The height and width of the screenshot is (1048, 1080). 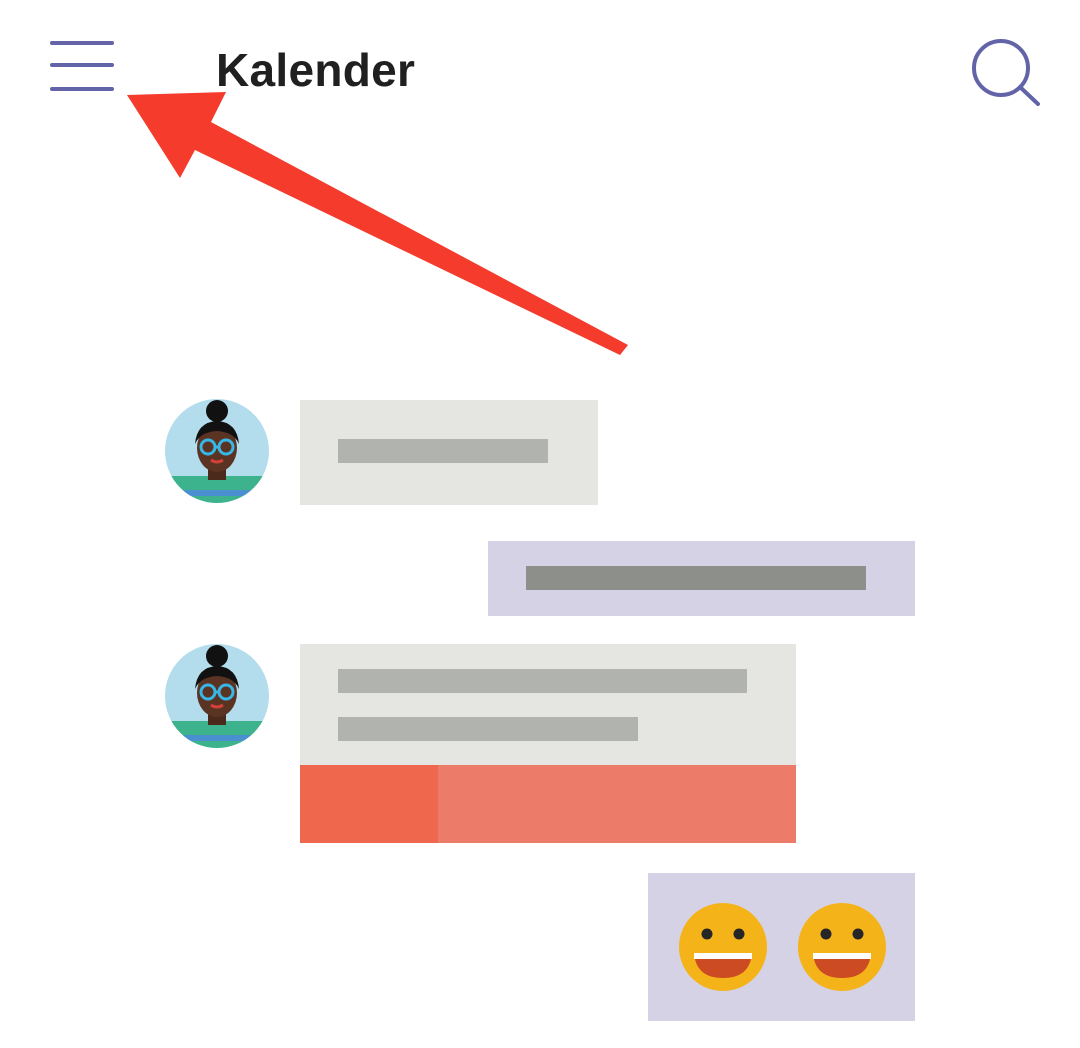 What do you see at coordinates (548, 804) in the screenshot?
I see `attachment-card` at bounding box center [548, 804].